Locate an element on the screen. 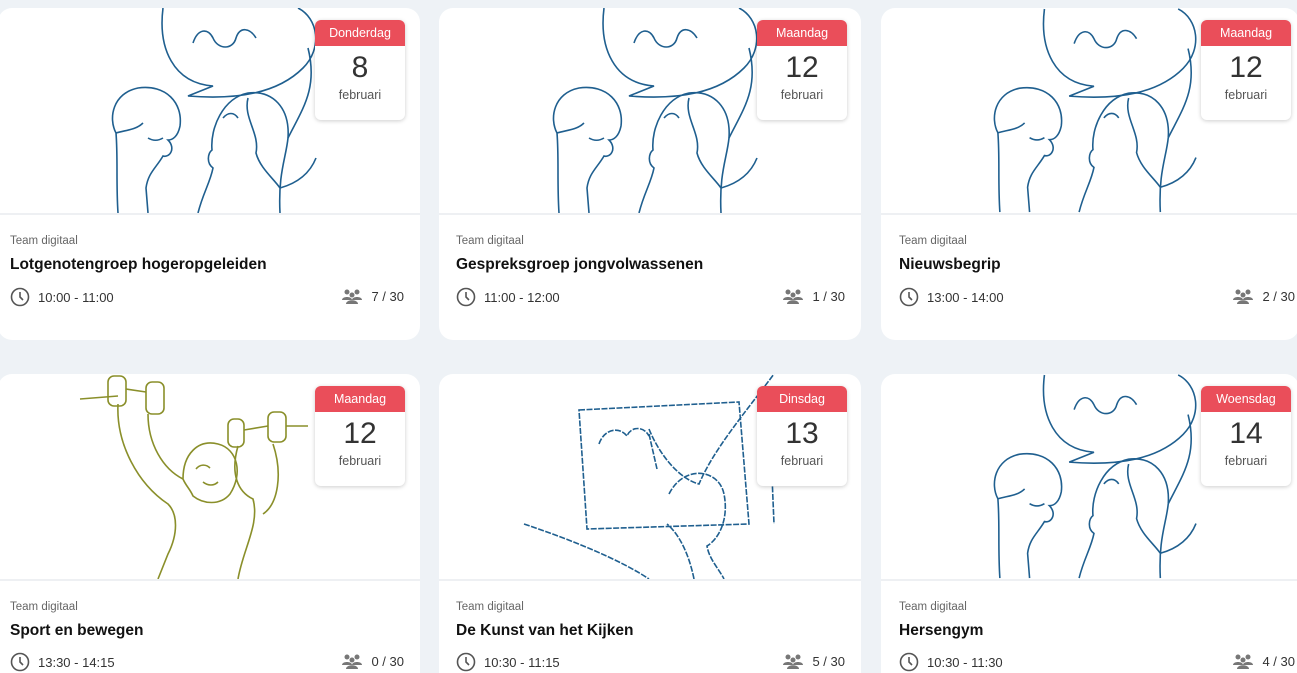 This screenshot has width=1297, height=673. date-badge: Dinsdag 13 februari is located at coordinates (802, 436).